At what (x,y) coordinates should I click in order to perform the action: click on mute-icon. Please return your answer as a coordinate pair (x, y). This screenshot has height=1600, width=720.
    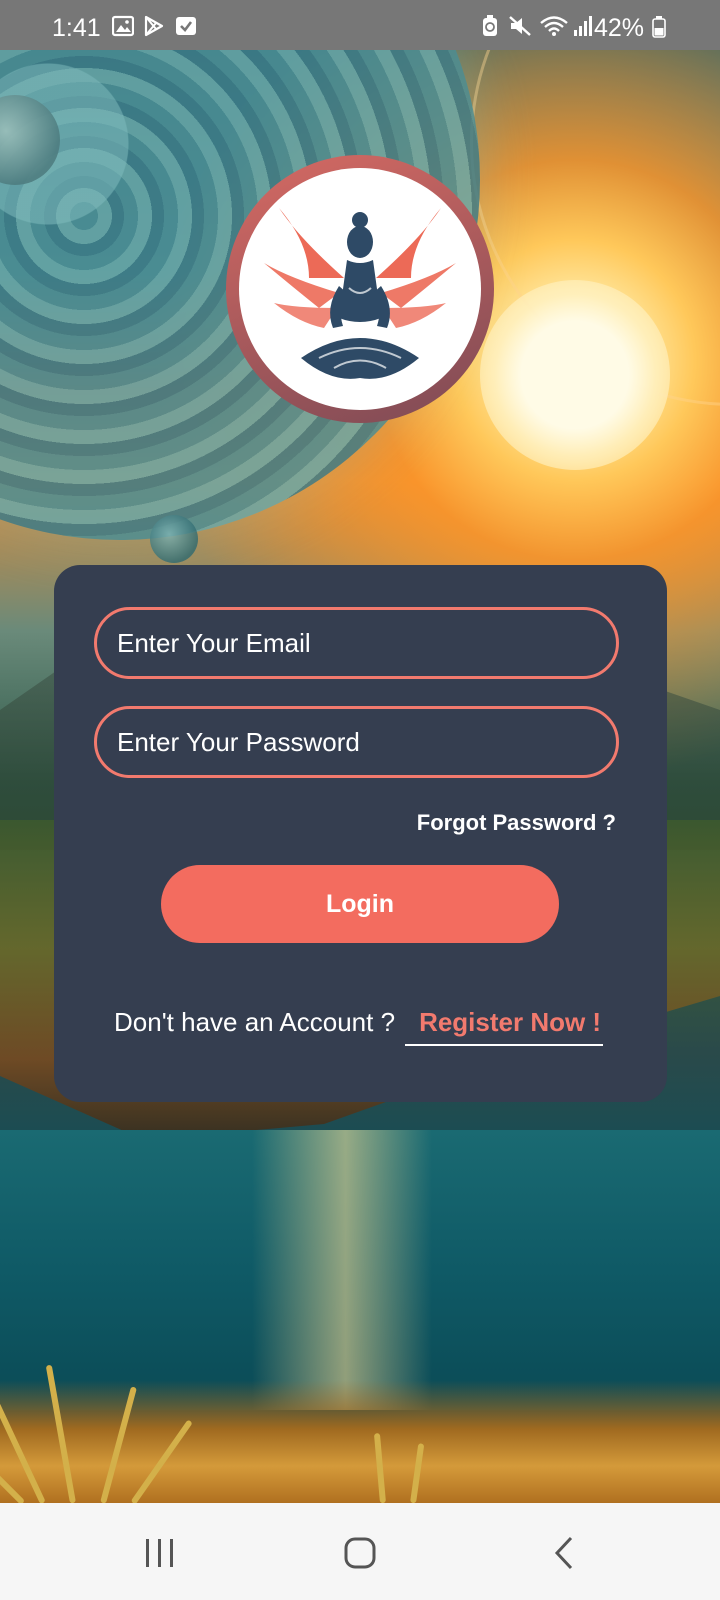
    Looking at the image, I should click on (520, 26).